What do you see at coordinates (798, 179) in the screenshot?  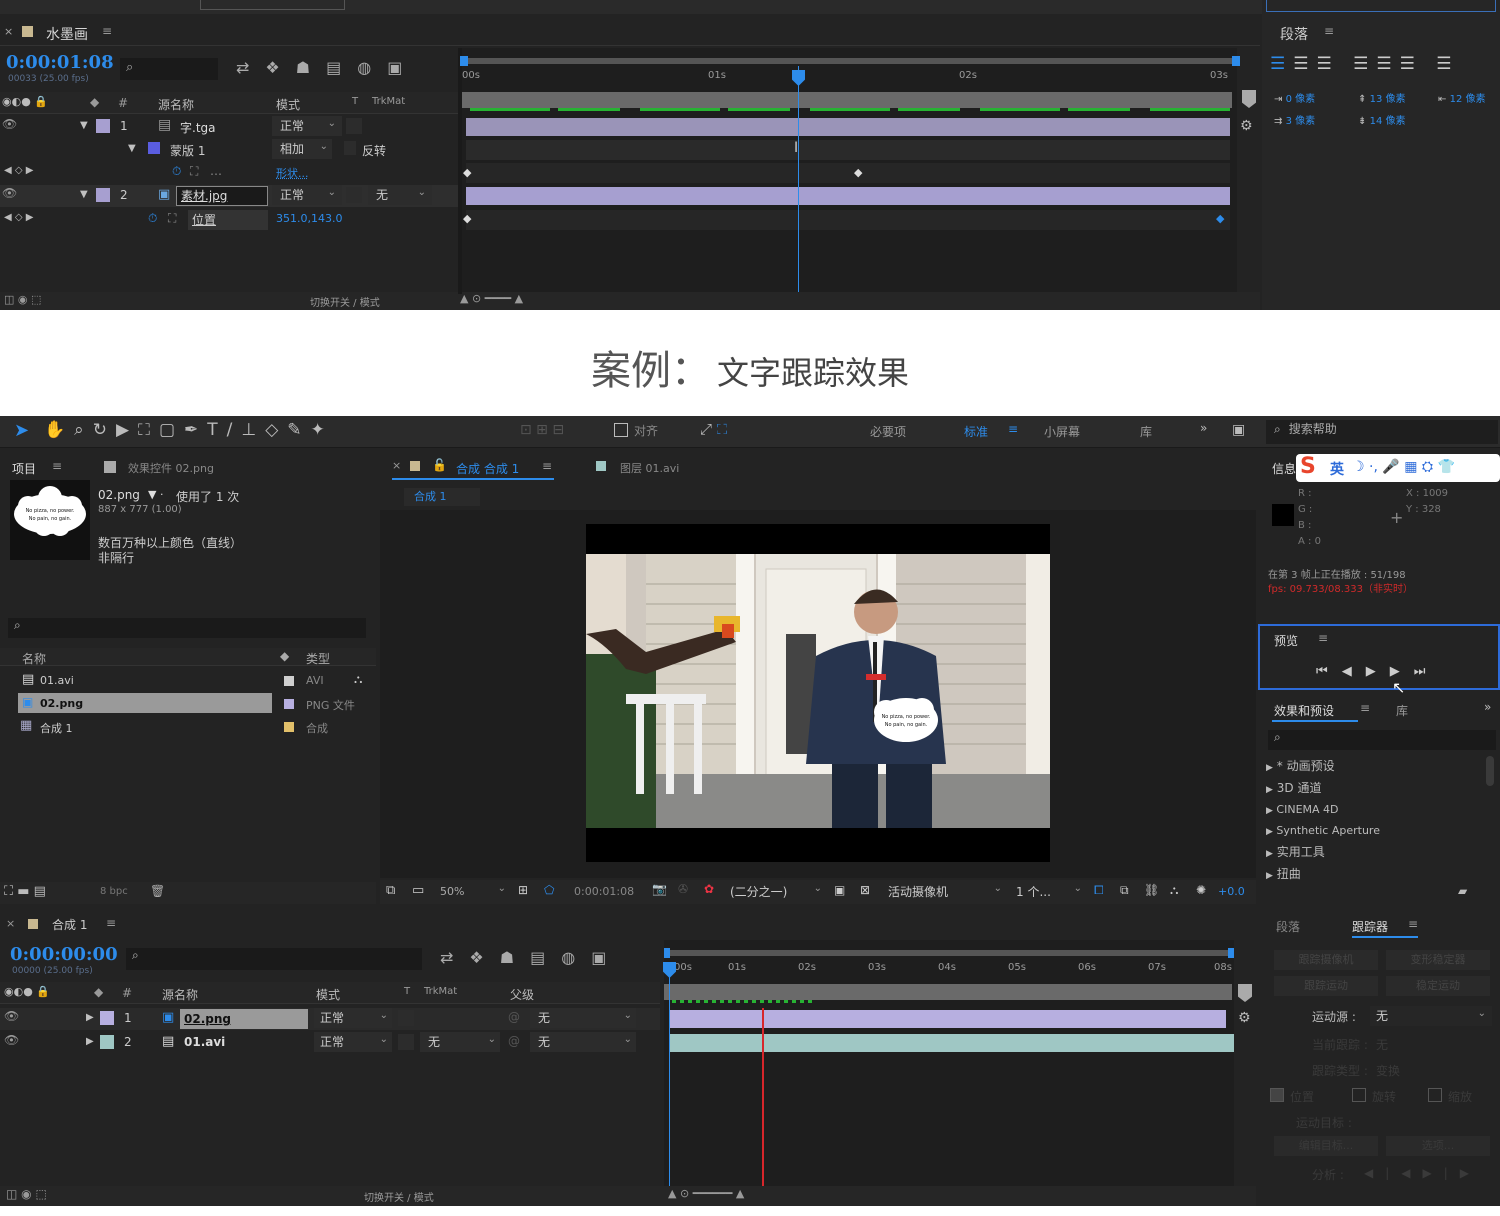 I see `current-time-indicator` at bounding box center [798, 179].